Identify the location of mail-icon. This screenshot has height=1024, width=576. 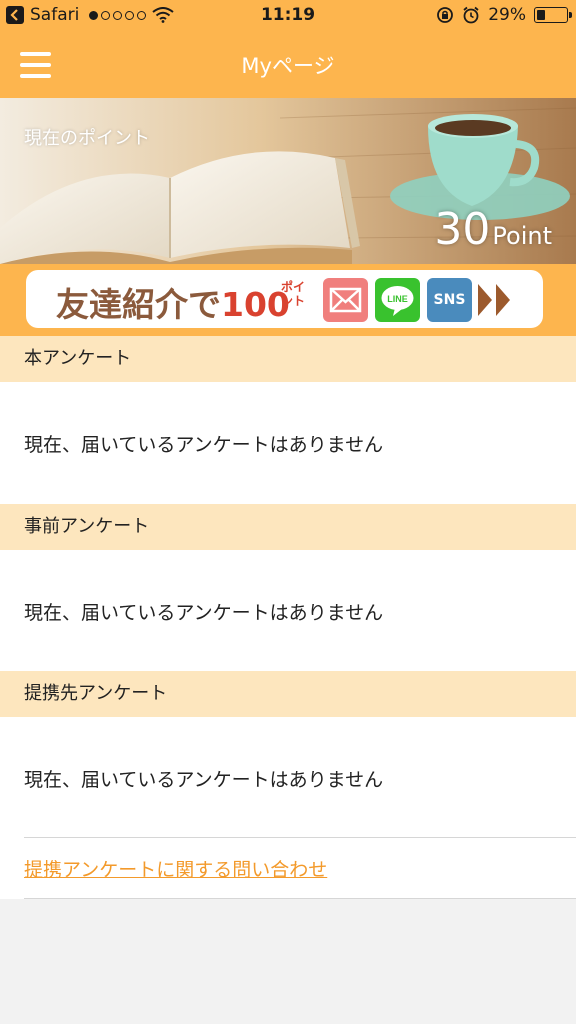
(345, 300).